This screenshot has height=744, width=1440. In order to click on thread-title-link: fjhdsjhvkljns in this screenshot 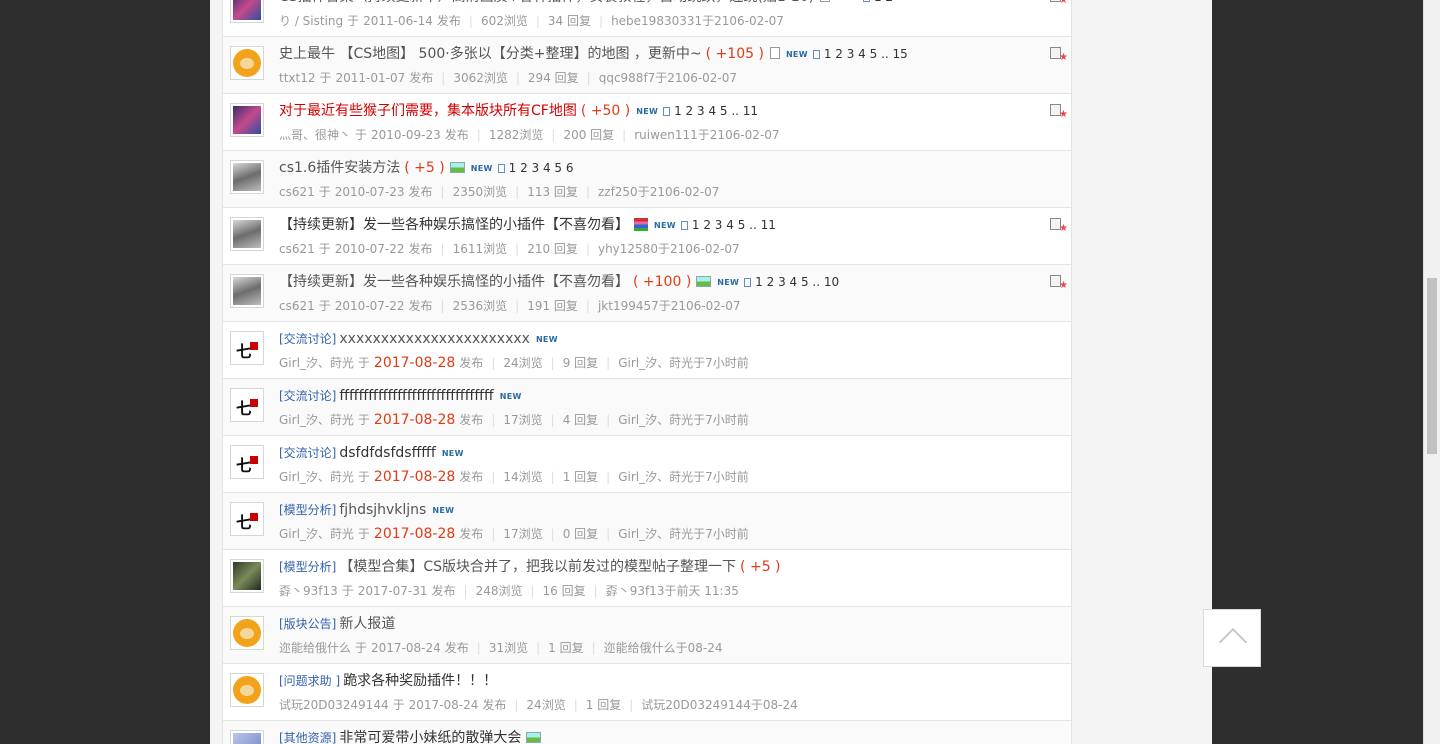, I will do `click(382, 510)`.